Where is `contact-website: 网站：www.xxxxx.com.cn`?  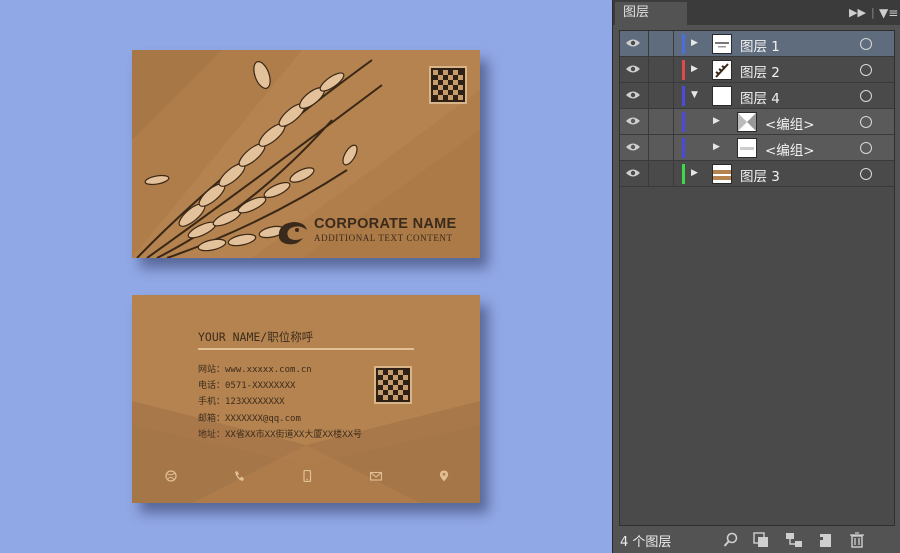 contact-website: 网站：www.xxxxx.com.cn is located at coordinates (255, 370).